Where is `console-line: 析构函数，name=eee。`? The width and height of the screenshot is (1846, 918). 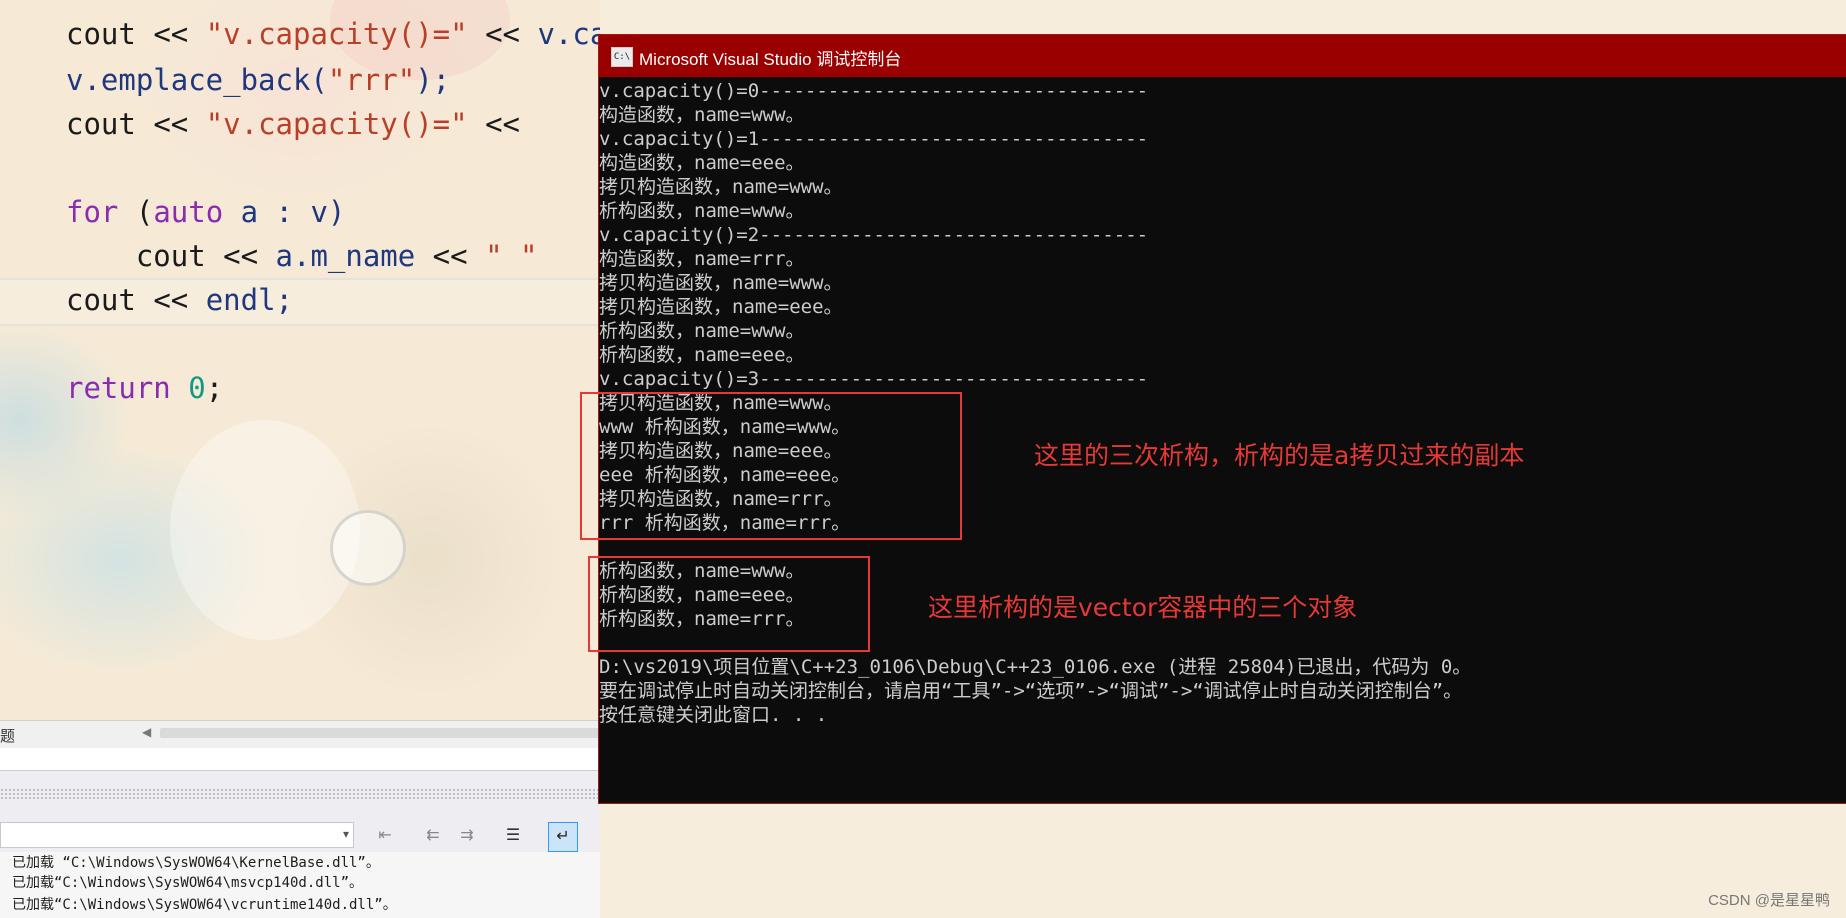
console-line: 析构函数，name=eee。 is located at coordinates (702, 355).